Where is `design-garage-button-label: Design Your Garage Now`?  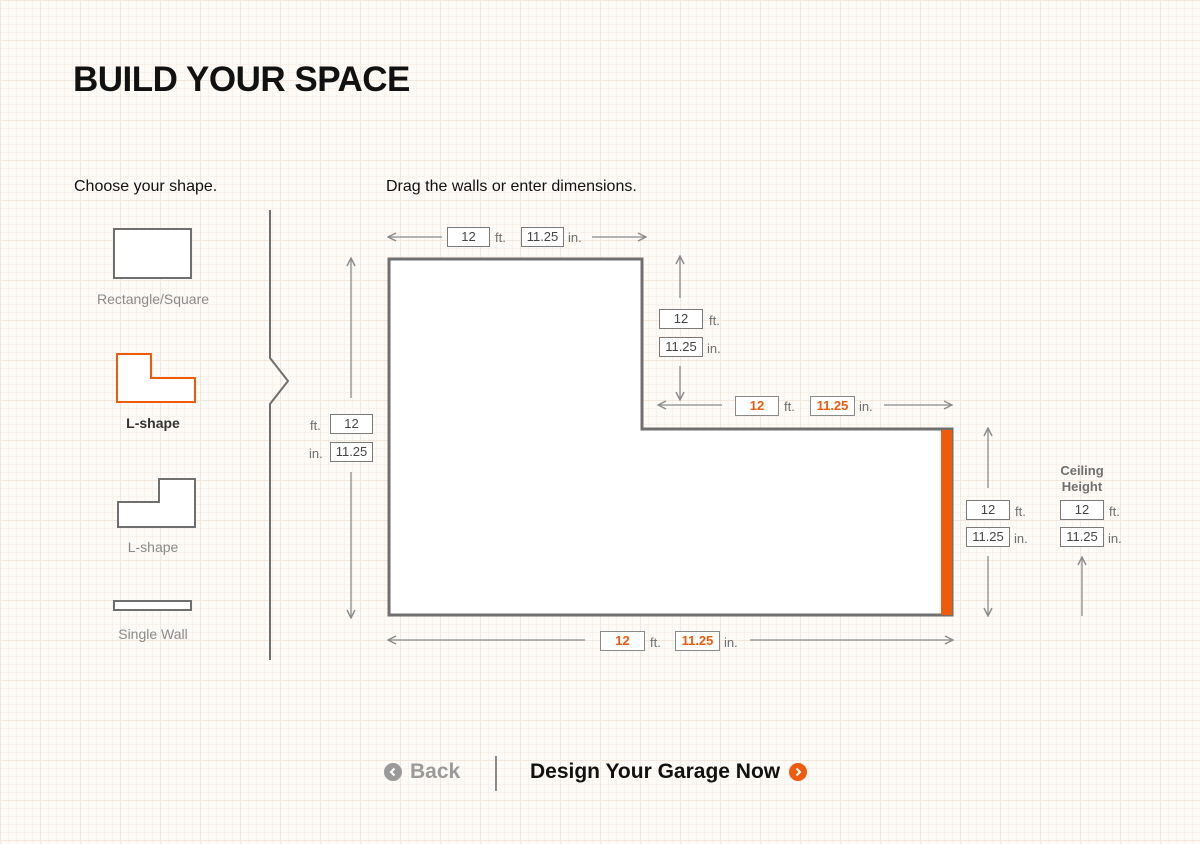 design-garage-button-label: Design Your Garage Now is located at coordinates (655, 771).